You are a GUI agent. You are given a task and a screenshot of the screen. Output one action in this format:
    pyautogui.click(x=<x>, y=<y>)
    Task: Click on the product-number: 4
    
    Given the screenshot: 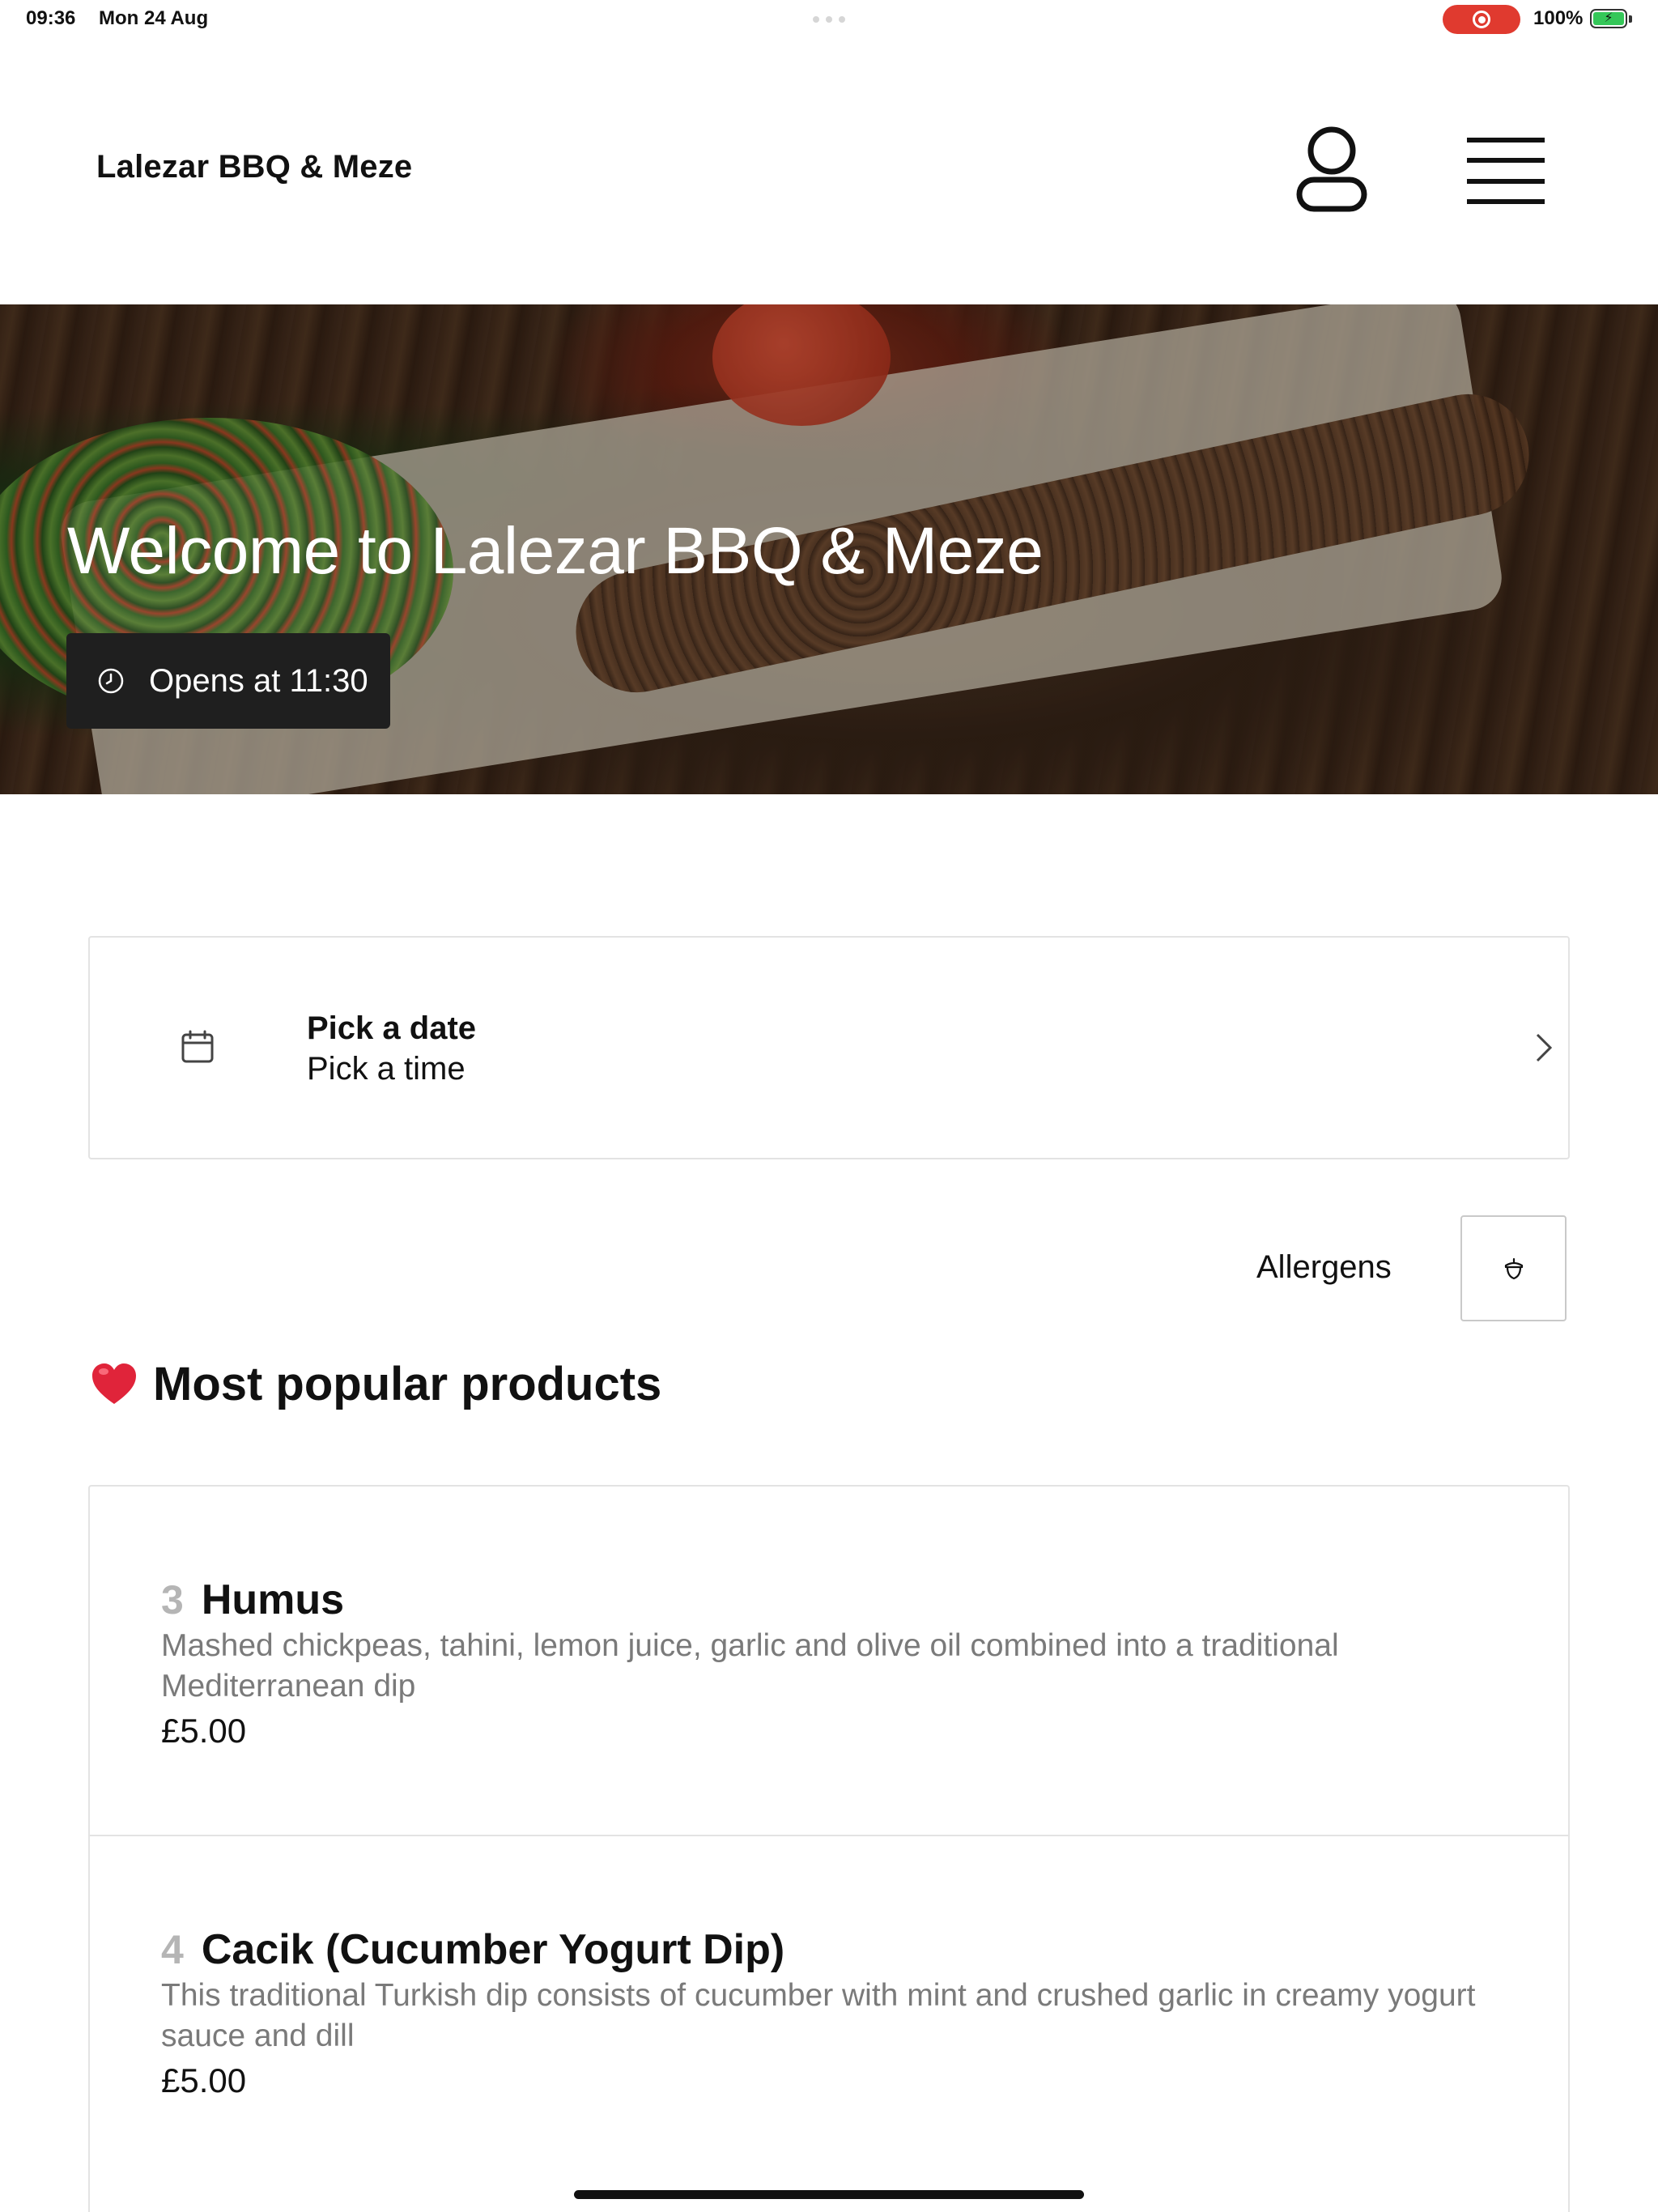 What is the action you would take?
    pyautogui.click(x=172, y=1949)
    